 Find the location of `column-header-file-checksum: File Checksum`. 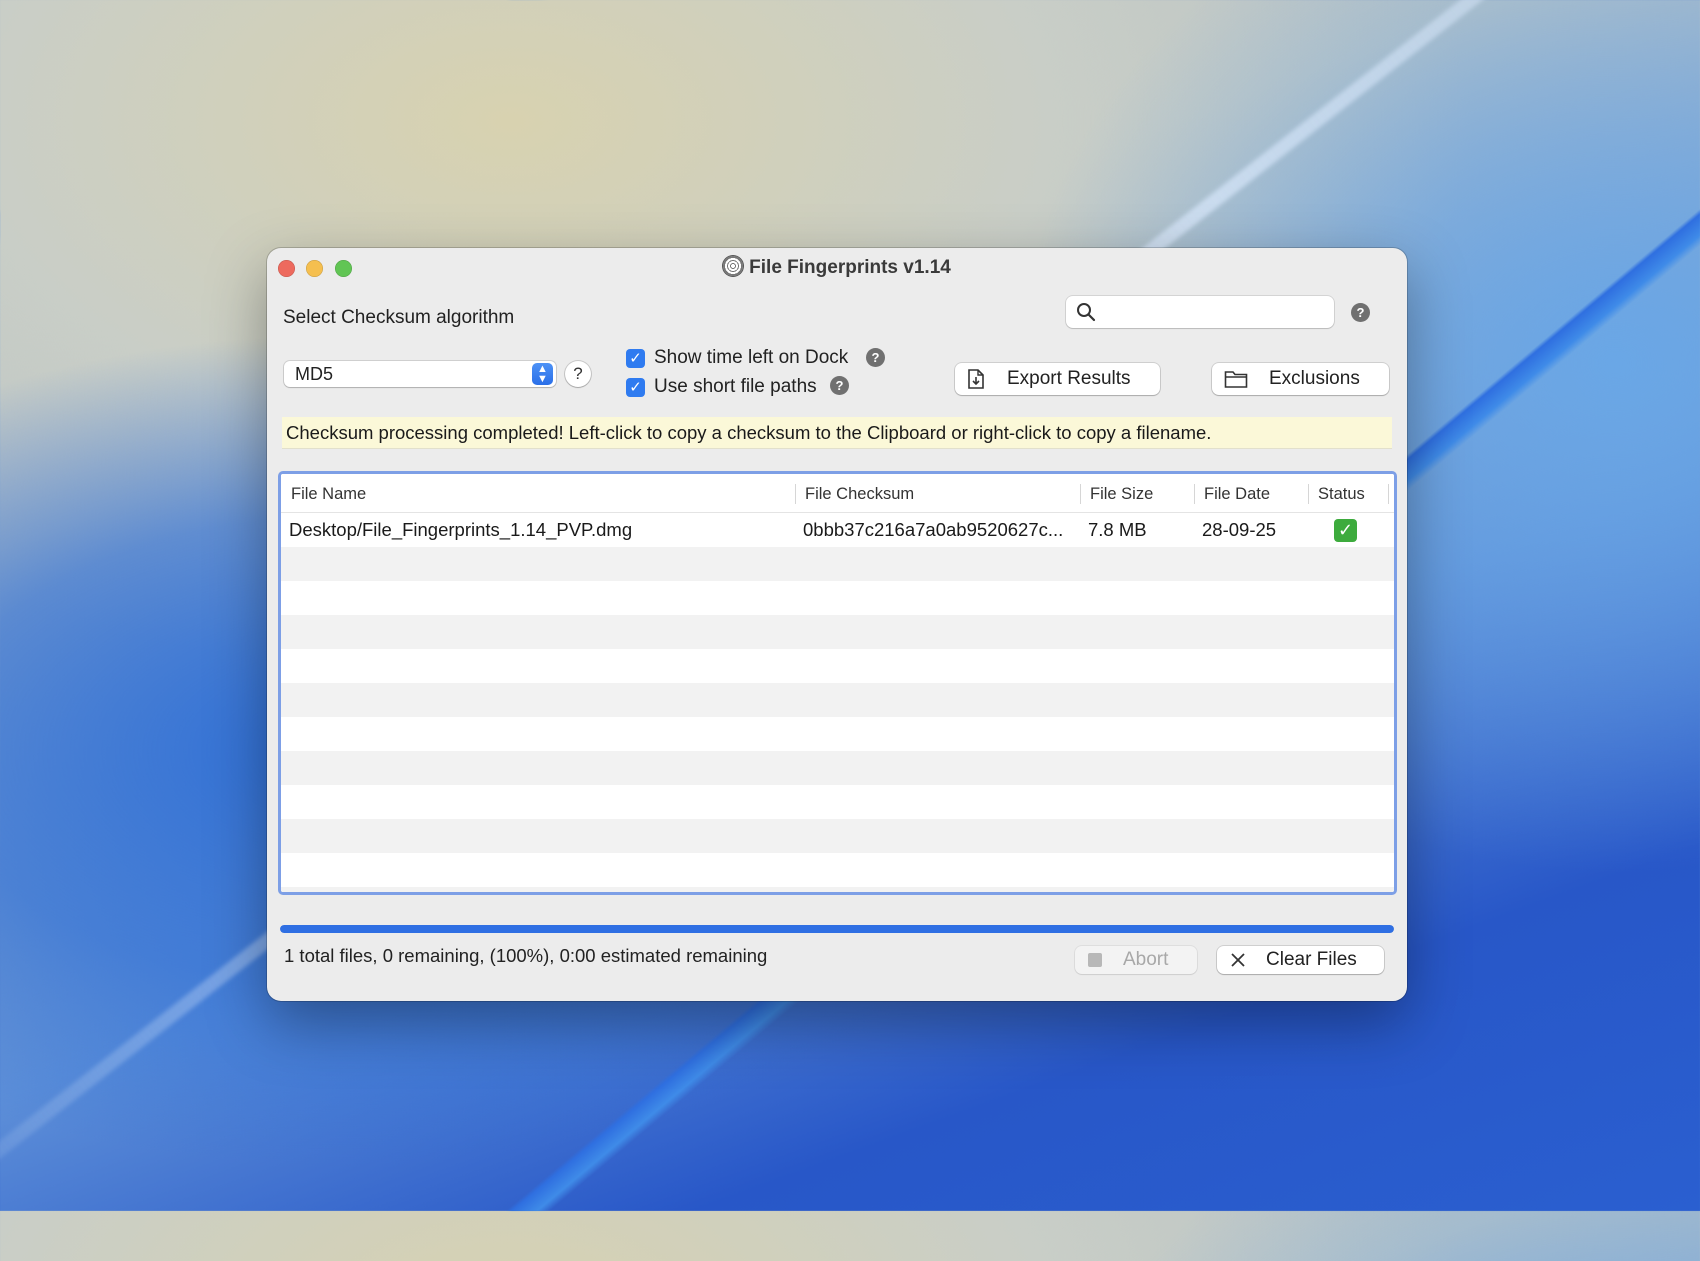

column-header-file-checksum: File Checksum is located at coordinates (937, 493).